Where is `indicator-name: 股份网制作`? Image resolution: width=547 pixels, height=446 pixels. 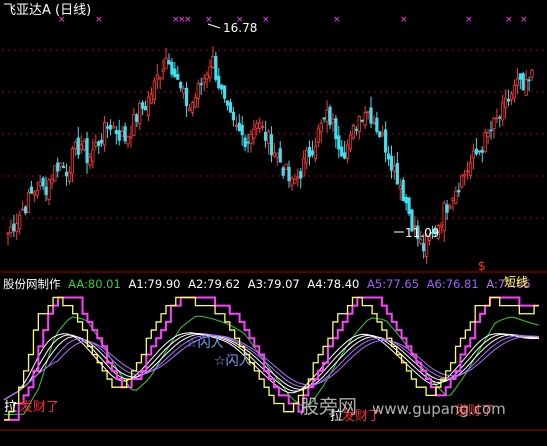
indicator-name: 股份网制作 is located at coordinates (32, 284).